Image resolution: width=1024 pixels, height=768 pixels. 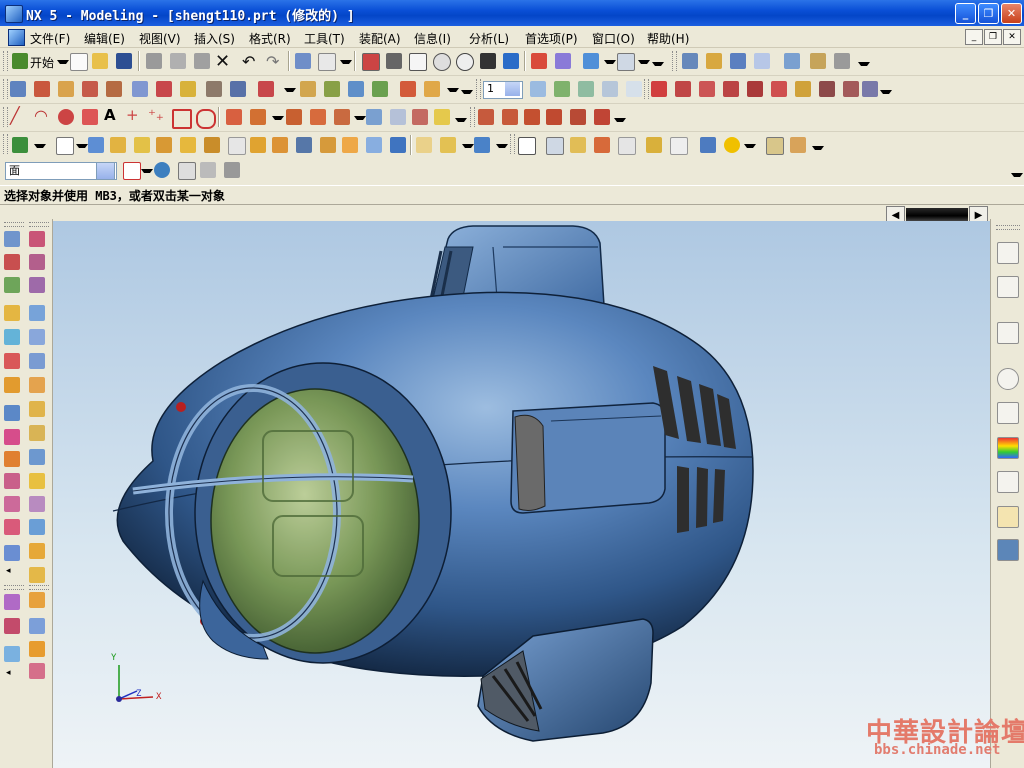 What do you see at coordinates (142, 145) in the screenshot?
I see `swept-icon` at bounding box center [142, 145].